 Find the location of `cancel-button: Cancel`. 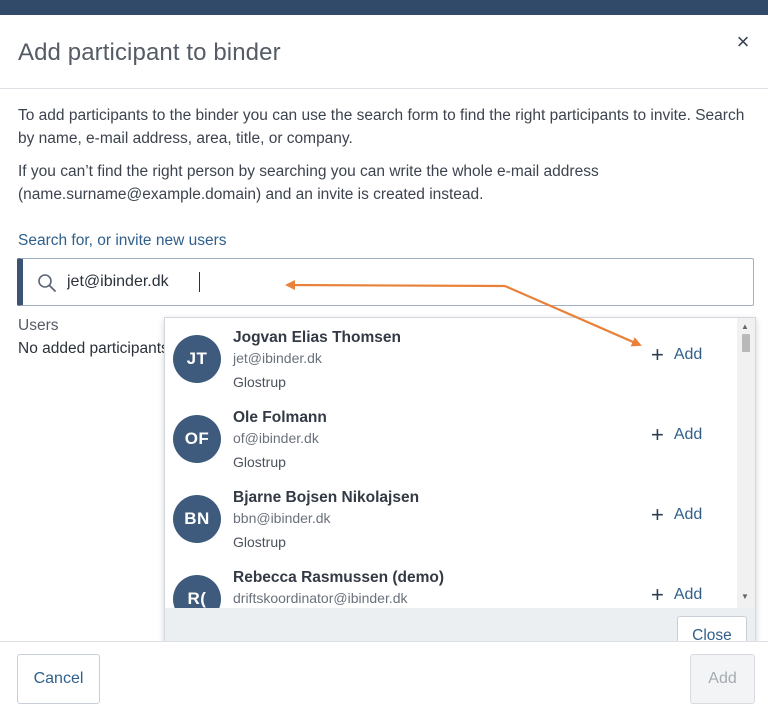

cancel-button: Cancel is located at coordinates (58, 679).